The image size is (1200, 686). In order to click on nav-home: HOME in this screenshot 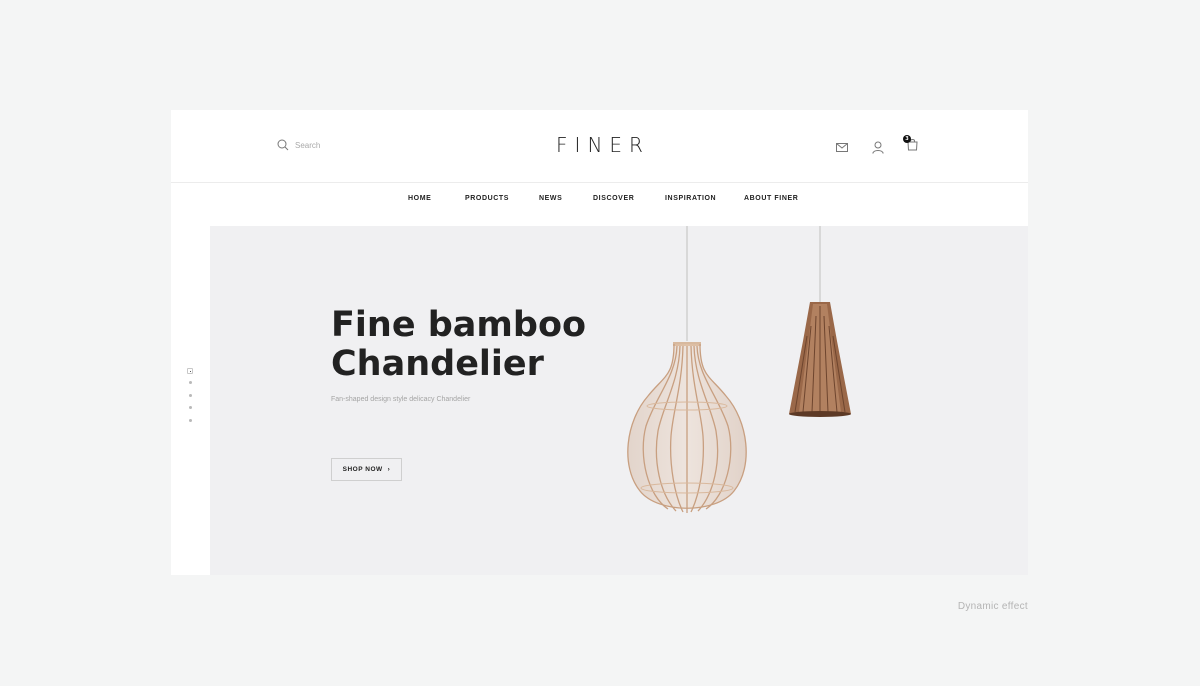, I will do `click(419, 198)`.